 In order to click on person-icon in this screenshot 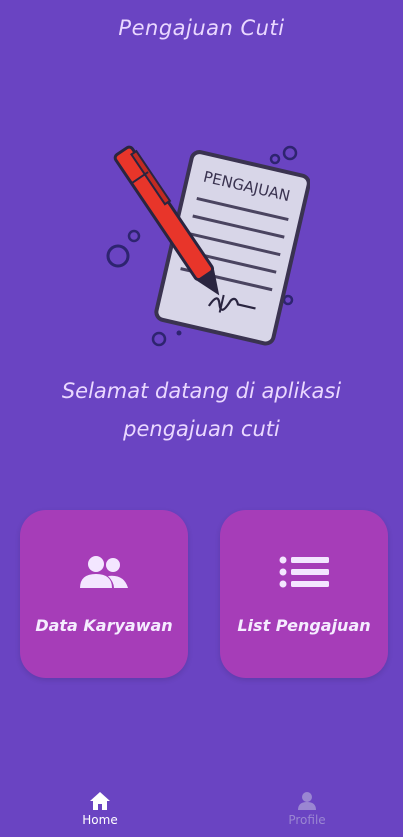, I will do `click(307, 801)`.